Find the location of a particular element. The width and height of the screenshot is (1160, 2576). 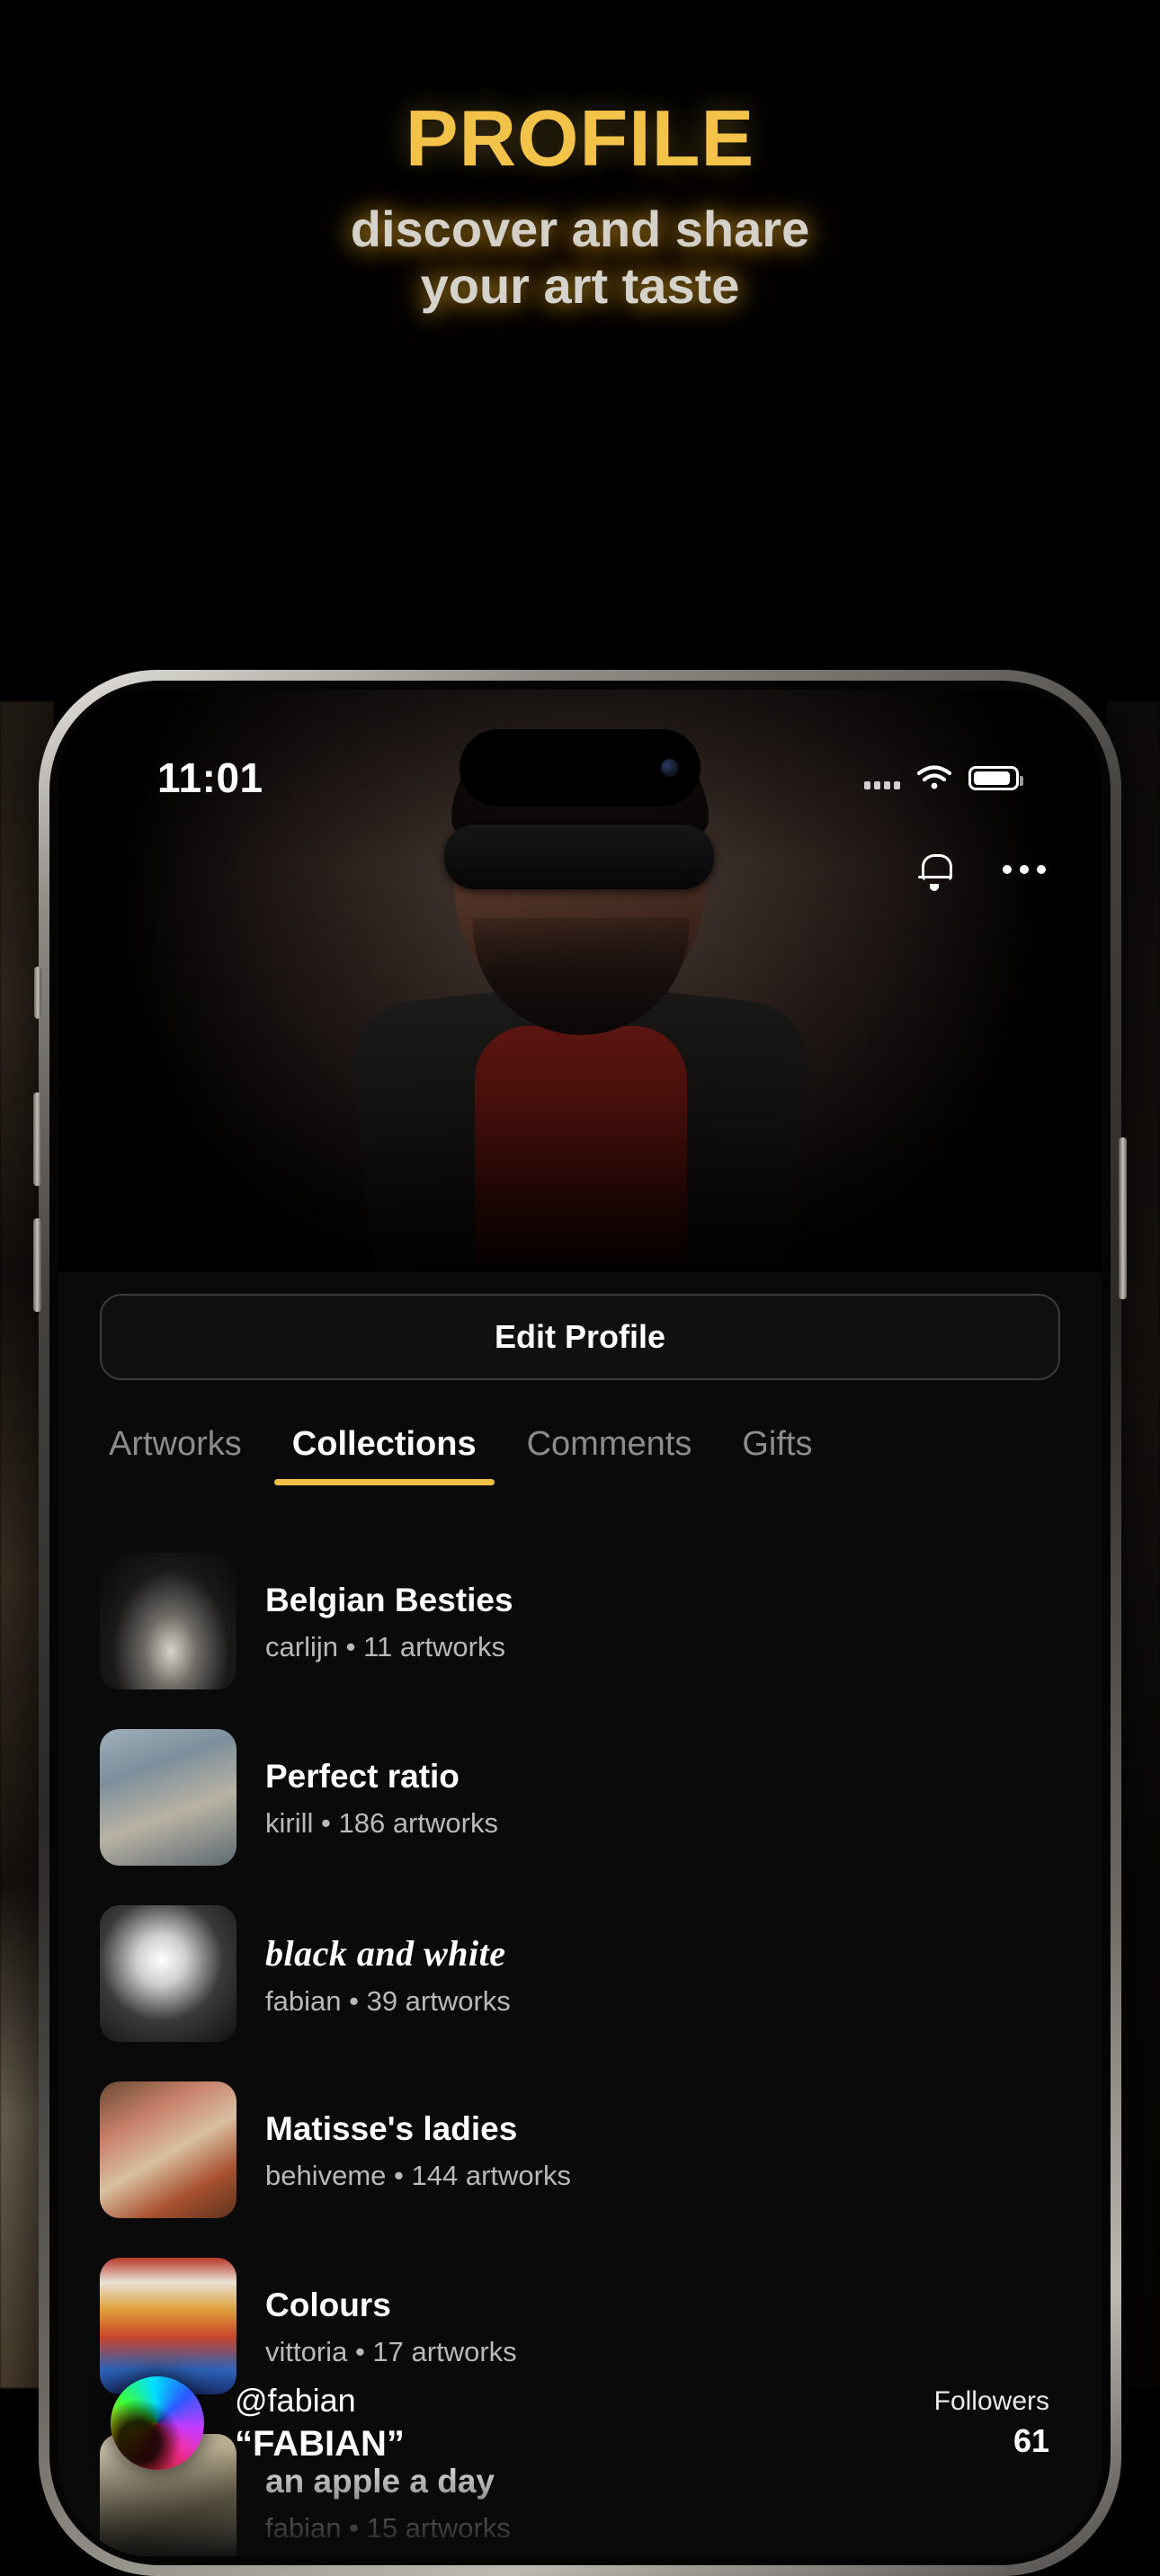

tab-artworks: Artworks is located at coordinates (183, 1445).